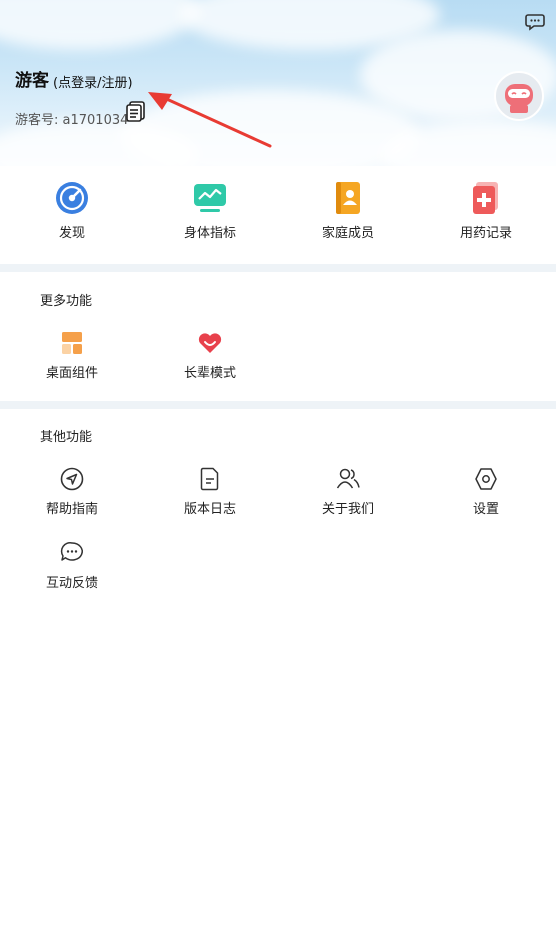 The height and width of the screenshot is (925, 556). I want to click on nav-medication-record-label: 用药记录, so click(485, 233).